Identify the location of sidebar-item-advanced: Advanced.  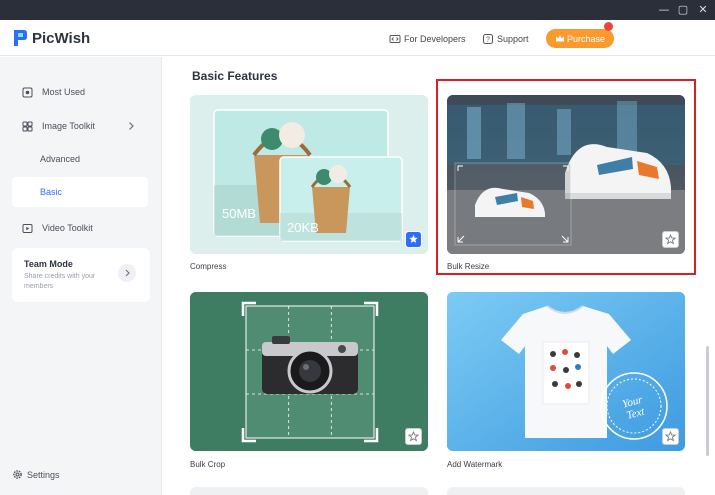
(80, 159).